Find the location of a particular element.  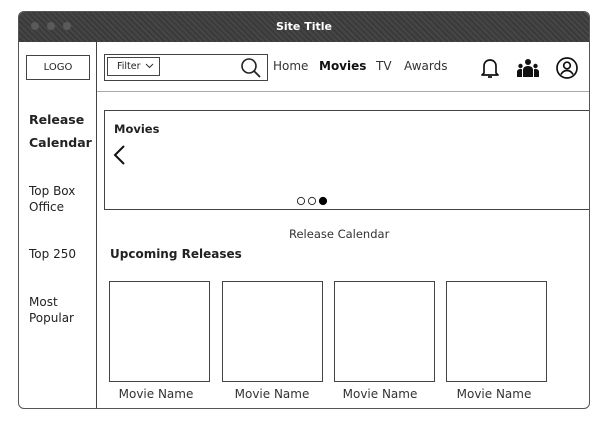

topbar-divider is located at coordinates (343, 91).